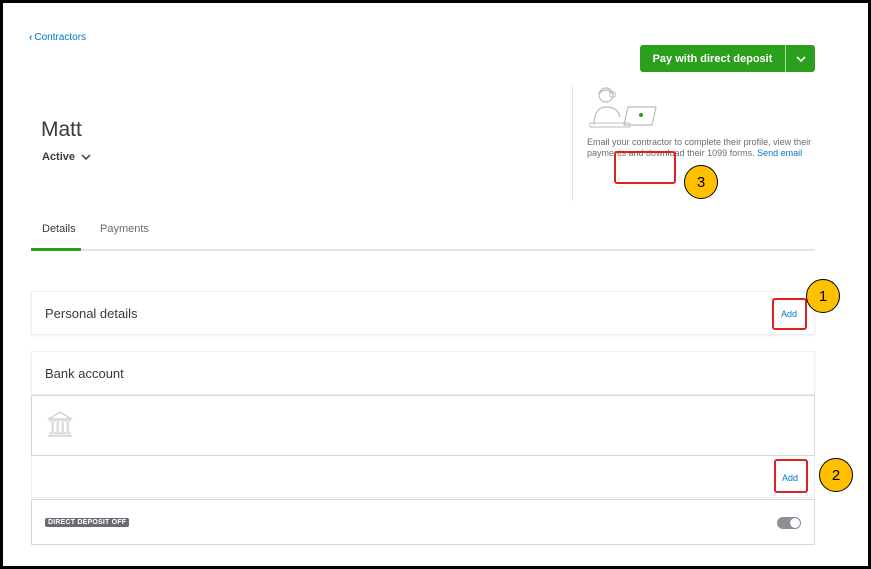  I want to click on bank-account-add-row: Add, so click(423, 477).